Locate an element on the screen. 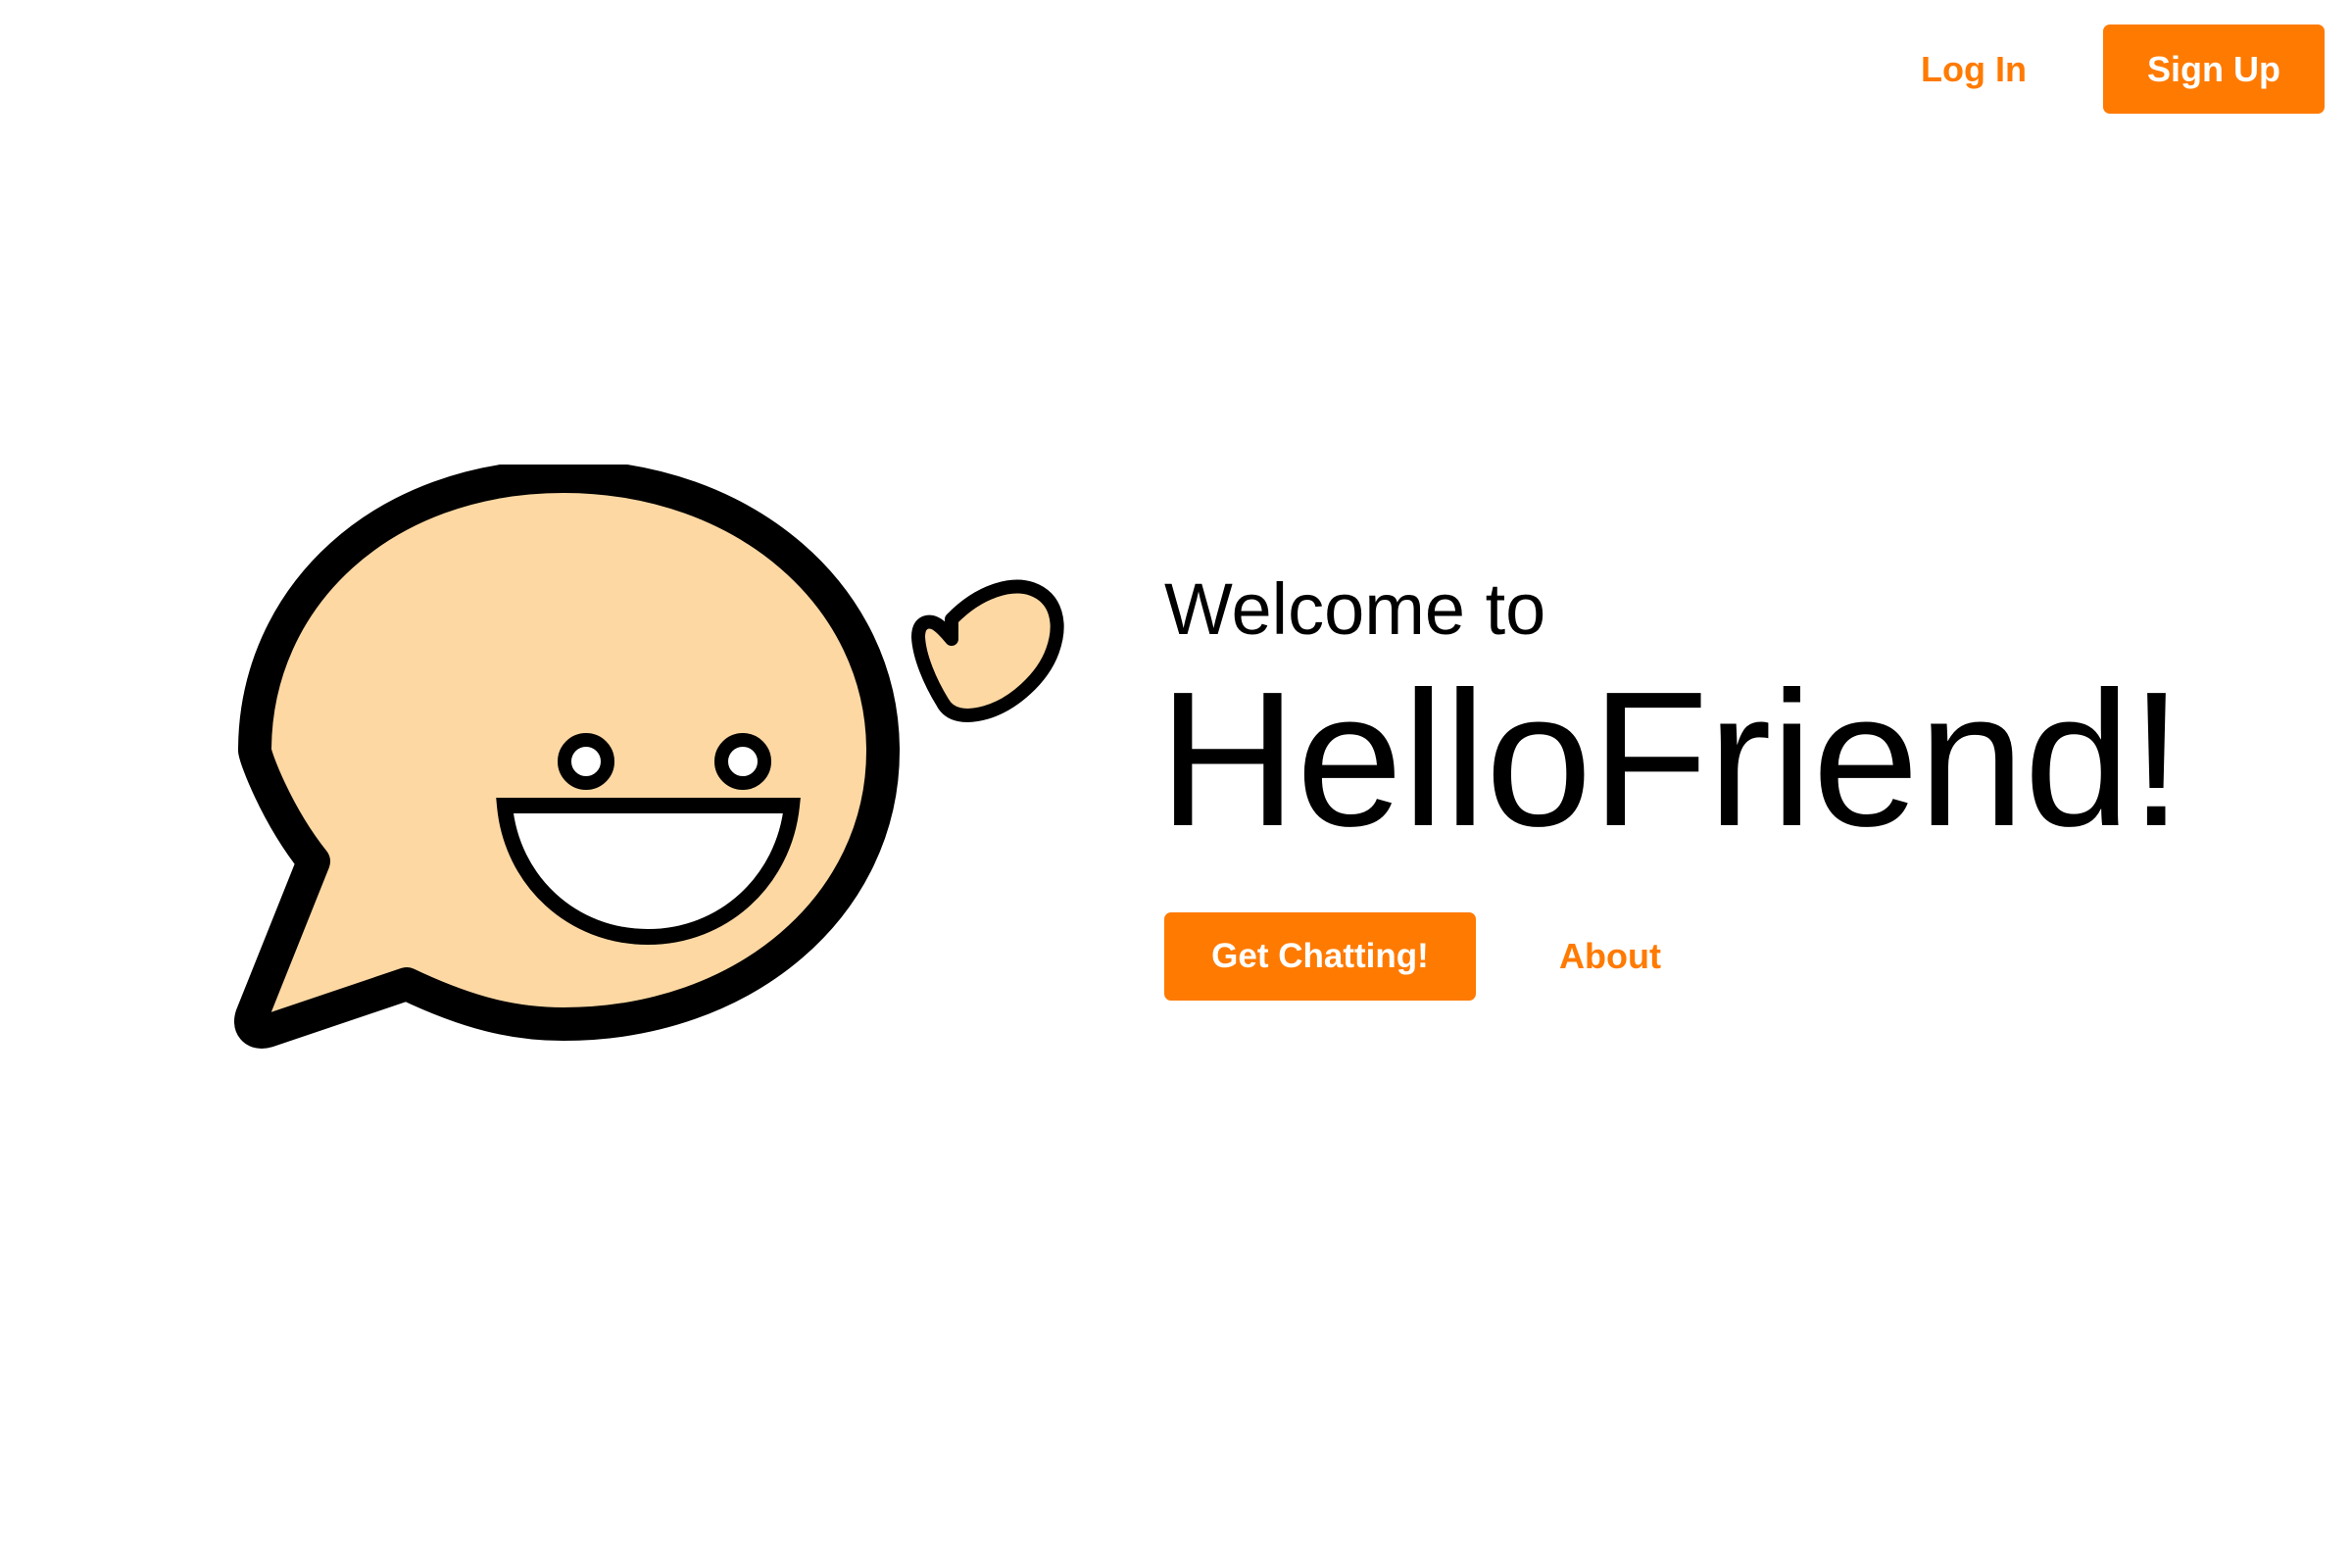  hero-actions: Get Chatting! About is located at coordinates (1673, 956).